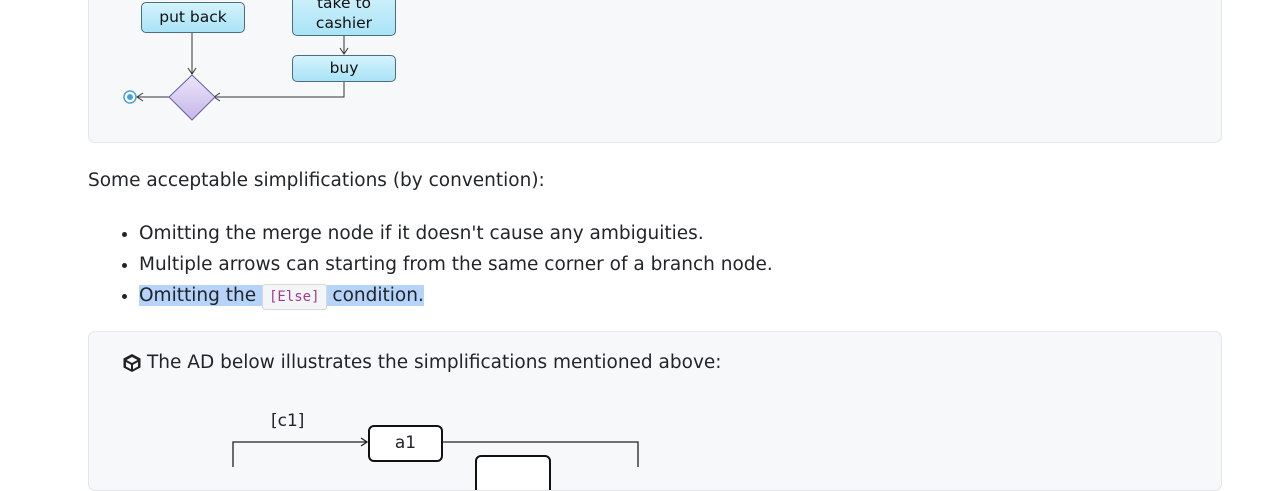 This screenshot has width=1278, height=491. What do you see at coordinates (294, 297) in the screenshot?
I see `else-code: [Else]` at bounding box center [294, 297].